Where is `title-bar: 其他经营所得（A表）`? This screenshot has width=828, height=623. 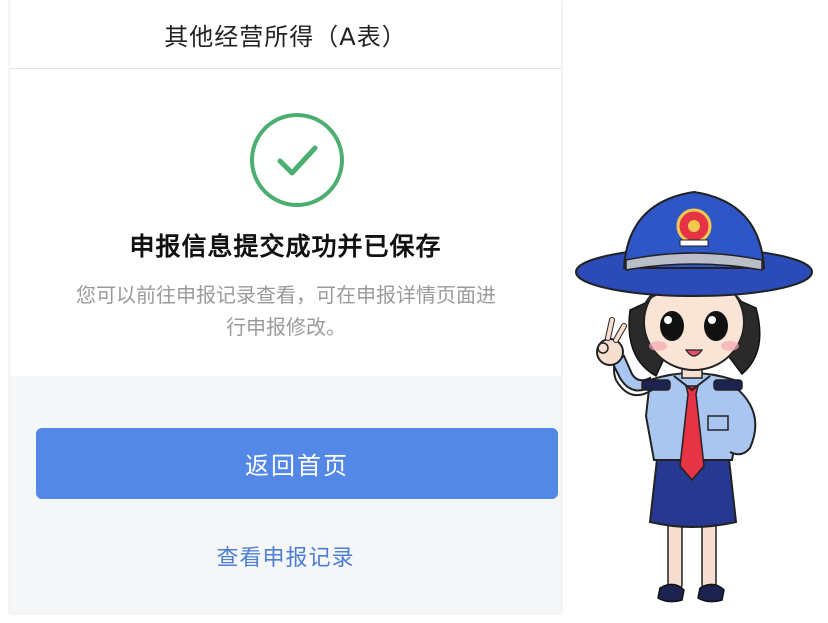 title-bar: 其他经营所得（A表） is located at coordinates (285, 34).